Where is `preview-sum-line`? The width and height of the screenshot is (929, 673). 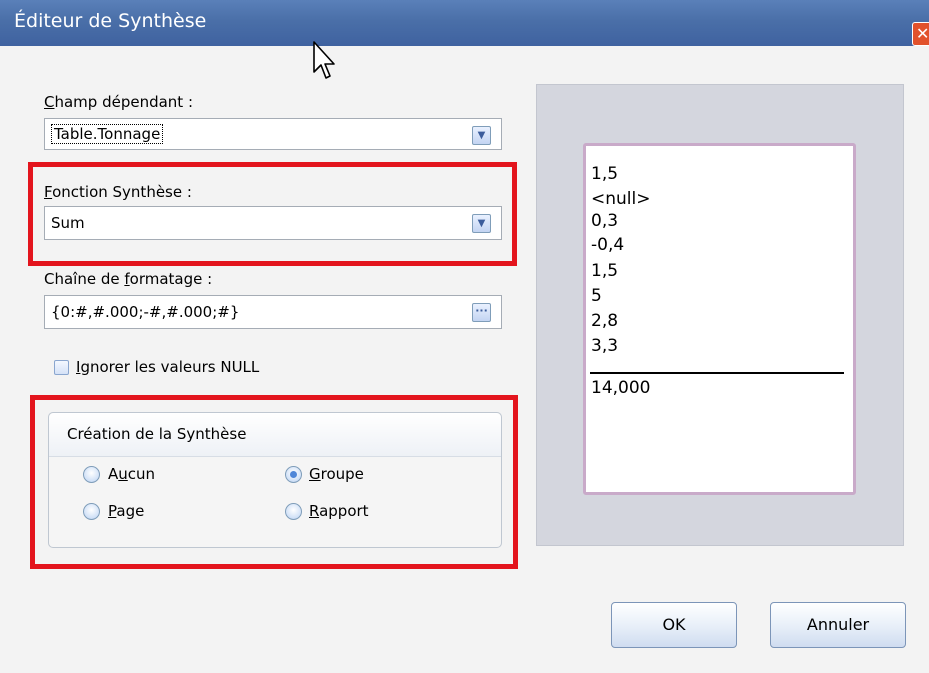 preview-sum-line is located at coordinates (717, 373).